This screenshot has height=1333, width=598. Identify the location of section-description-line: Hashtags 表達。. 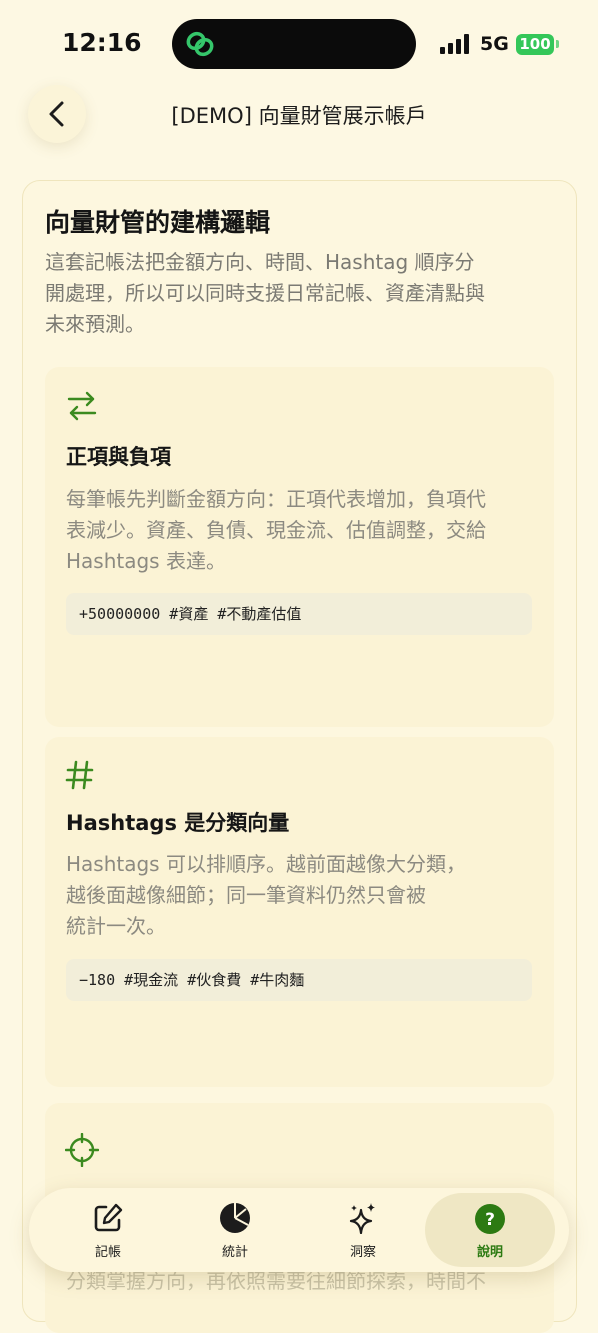
(146, 561).